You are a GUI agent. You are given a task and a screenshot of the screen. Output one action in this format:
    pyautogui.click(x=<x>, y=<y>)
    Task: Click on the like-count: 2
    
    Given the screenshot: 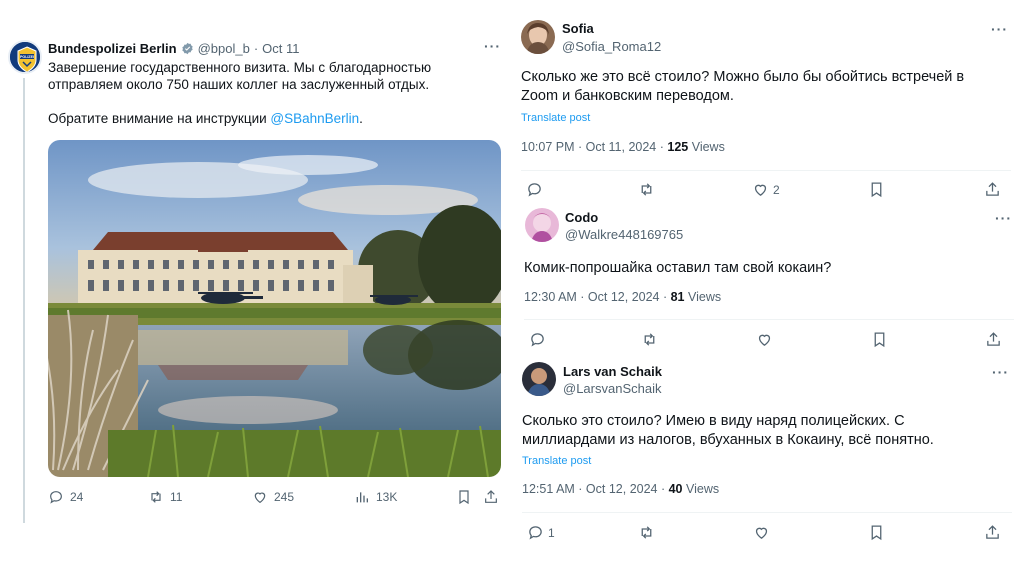 What is the action you would take?
    pyautogui.click(x=776, y=189)
    